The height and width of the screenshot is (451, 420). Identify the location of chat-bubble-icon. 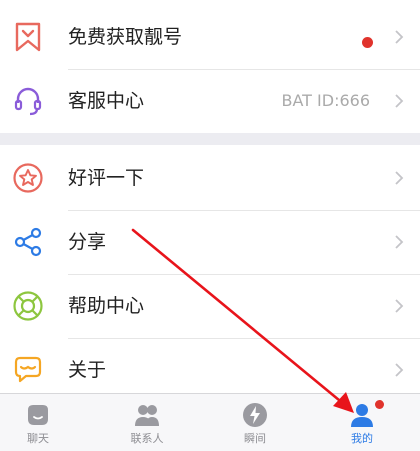
(28, 369).